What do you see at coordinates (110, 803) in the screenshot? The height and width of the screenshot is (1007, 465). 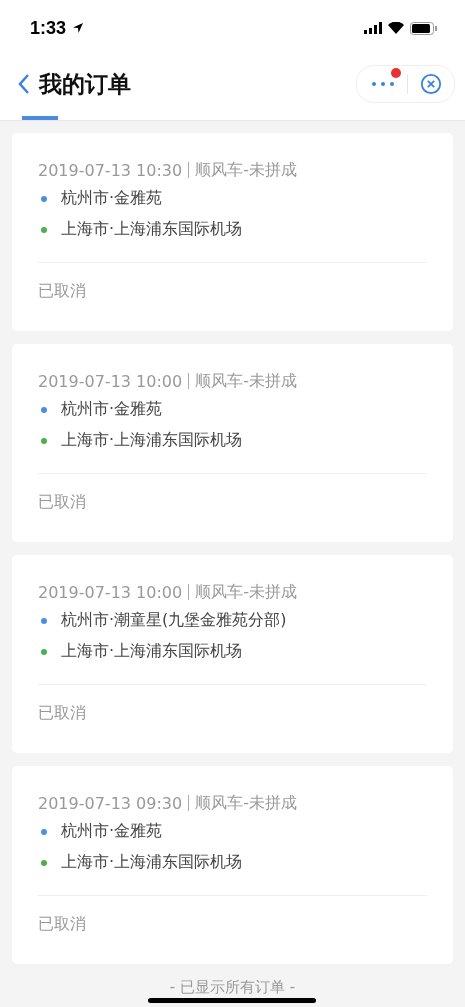 I see `order-datetime: 2019-07-13 09:30` at bounding box center [110, 803].